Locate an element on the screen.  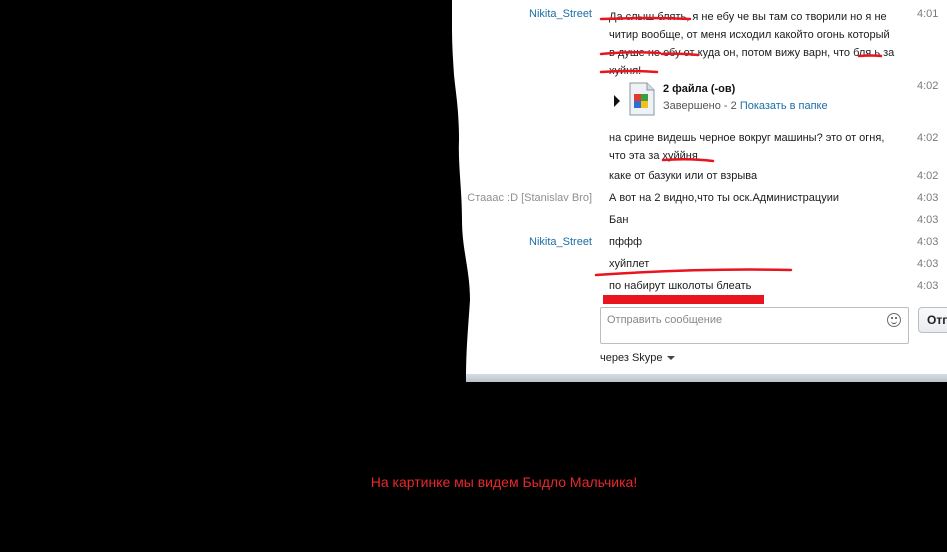
send-via-selector: через Skype is located at coordinates (637, 358).